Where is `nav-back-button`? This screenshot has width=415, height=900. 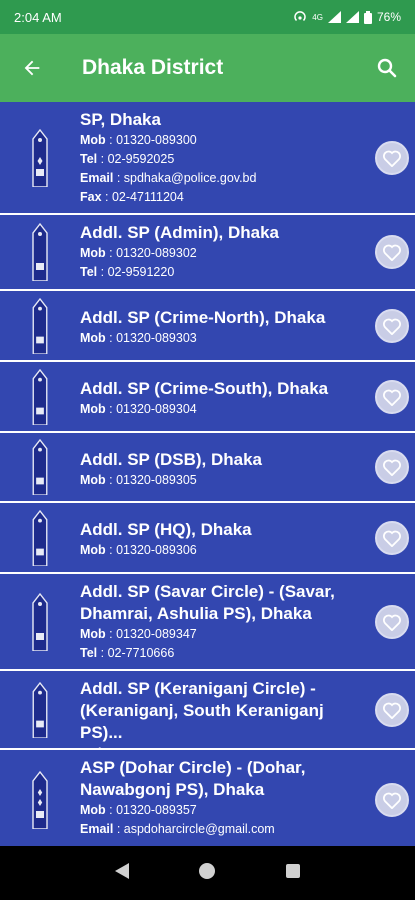
nav-back-button is located at coordinates (122, 873).